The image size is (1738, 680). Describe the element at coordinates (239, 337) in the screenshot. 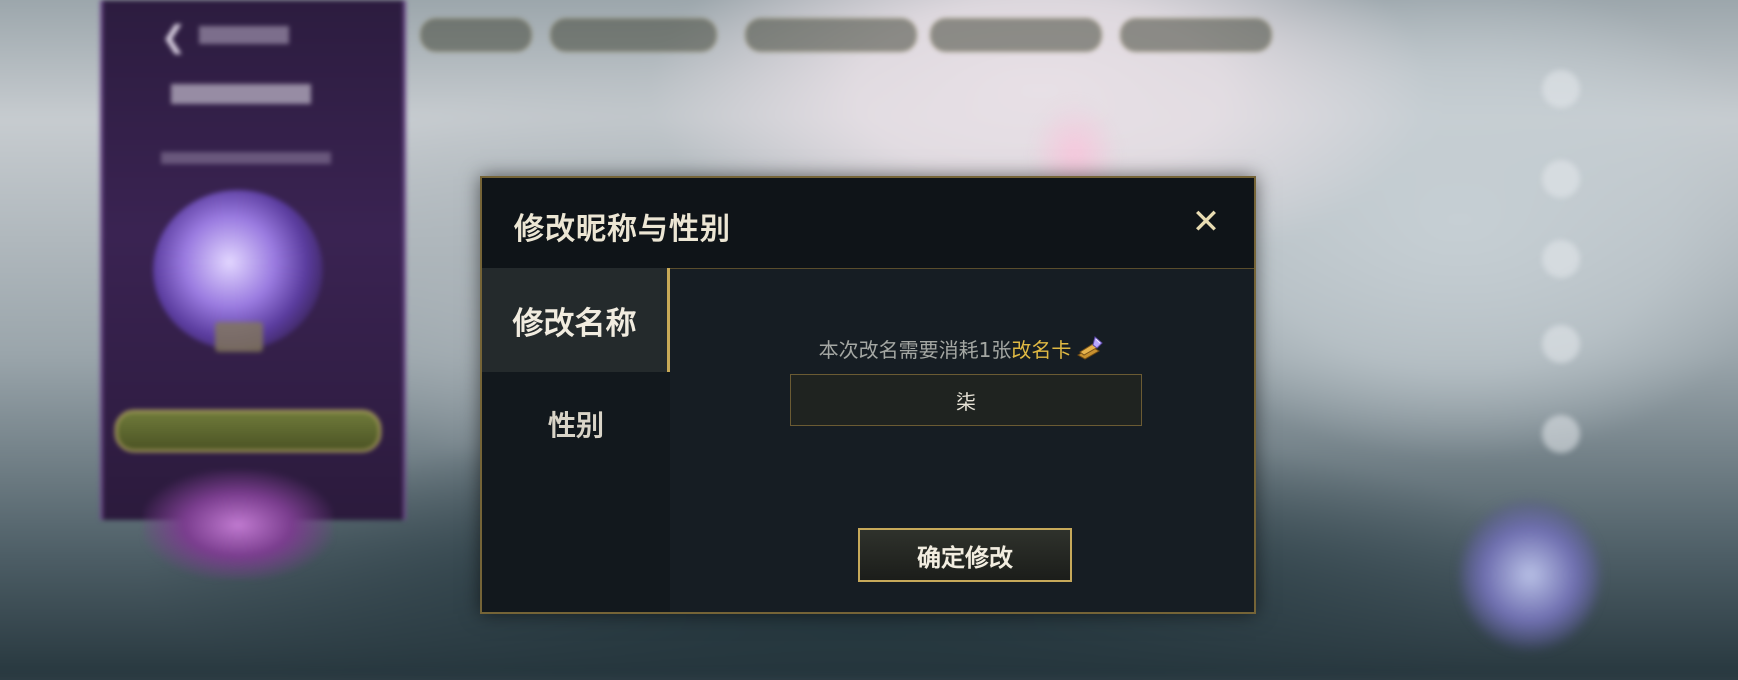

I see `level-badge` at that location.